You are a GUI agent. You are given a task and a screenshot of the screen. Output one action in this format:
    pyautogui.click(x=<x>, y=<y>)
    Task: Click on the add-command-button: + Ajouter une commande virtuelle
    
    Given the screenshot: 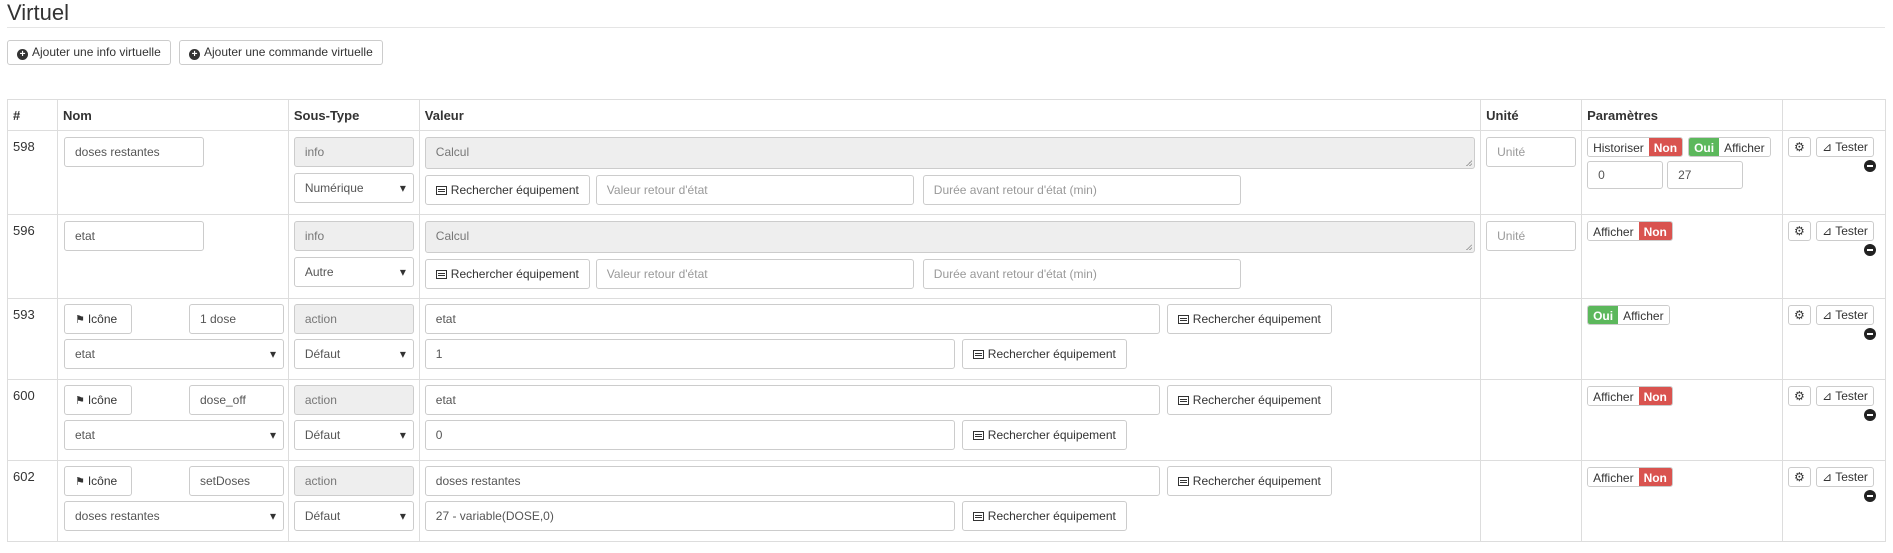 What is the action you would take?
    pyautogui.click(x=281, y=52)
    